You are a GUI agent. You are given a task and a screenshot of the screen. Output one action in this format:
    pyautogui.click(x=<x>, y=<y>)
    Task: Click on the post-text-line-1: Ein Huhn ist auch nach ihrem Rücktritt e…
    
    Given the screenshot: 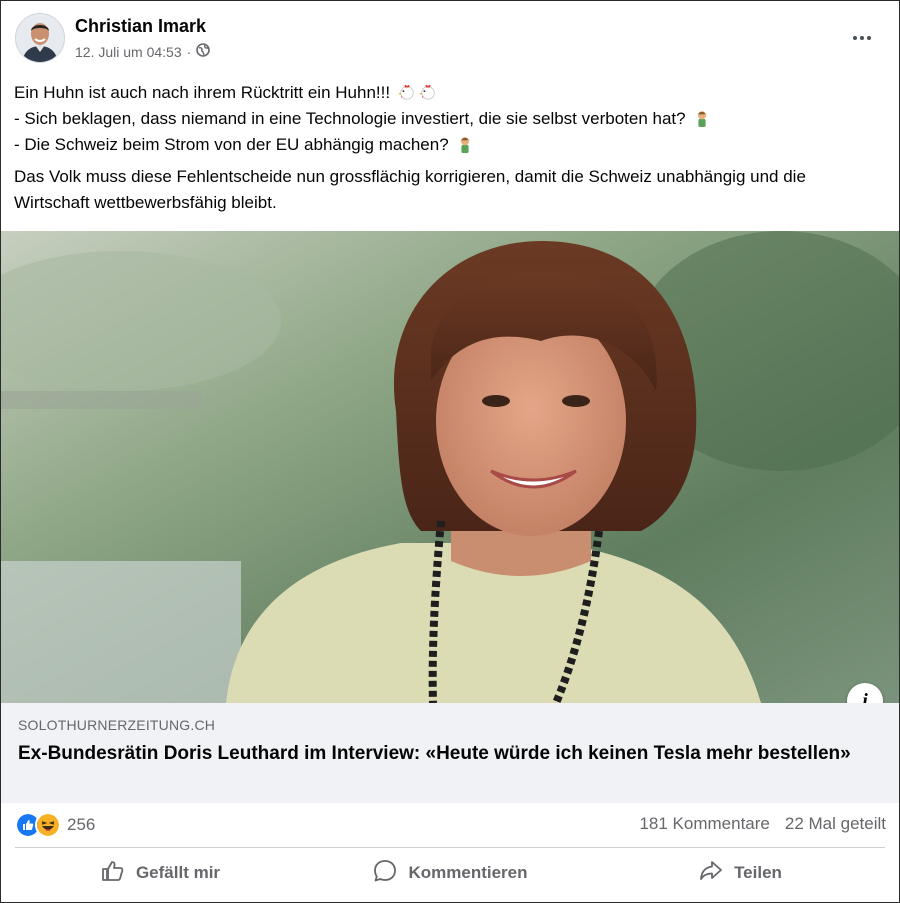 What is the action you would take?
    pyautogui.click(x=449, y=93)
    